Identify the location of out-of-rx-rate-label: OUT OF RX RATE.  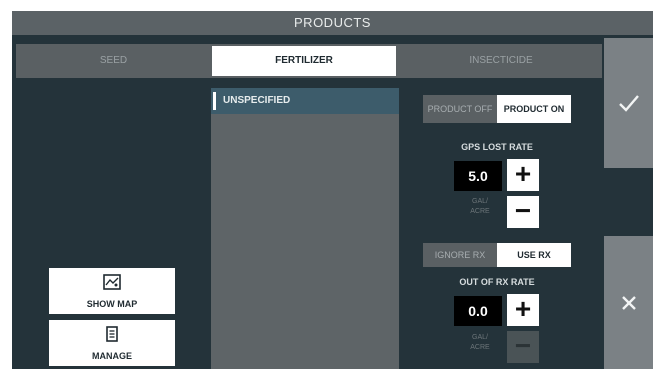
(497, 282).